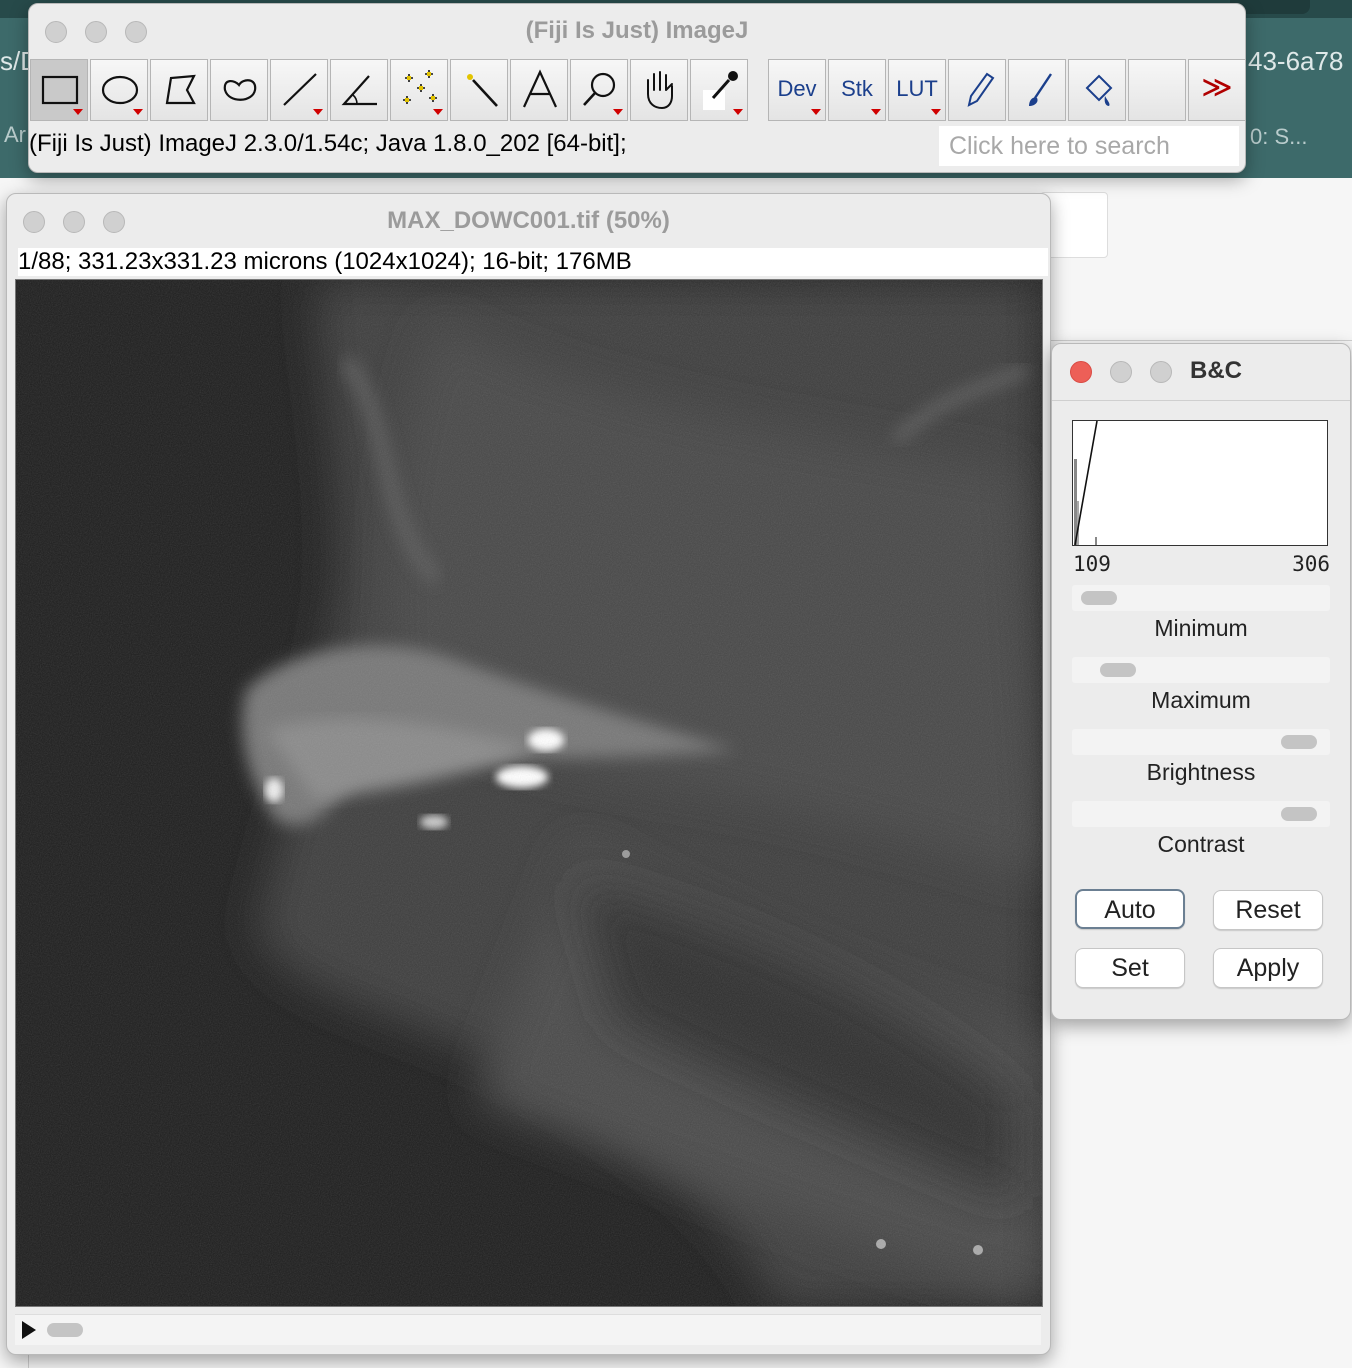  I want to click on window-title: MAX_DOWC001.tif (50%), so click(528, 220).